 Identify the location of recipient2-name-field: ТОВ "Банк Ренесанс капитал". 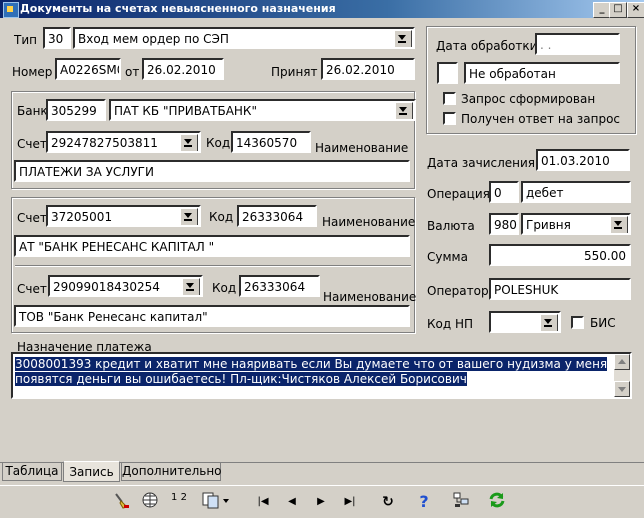
(212, 316).